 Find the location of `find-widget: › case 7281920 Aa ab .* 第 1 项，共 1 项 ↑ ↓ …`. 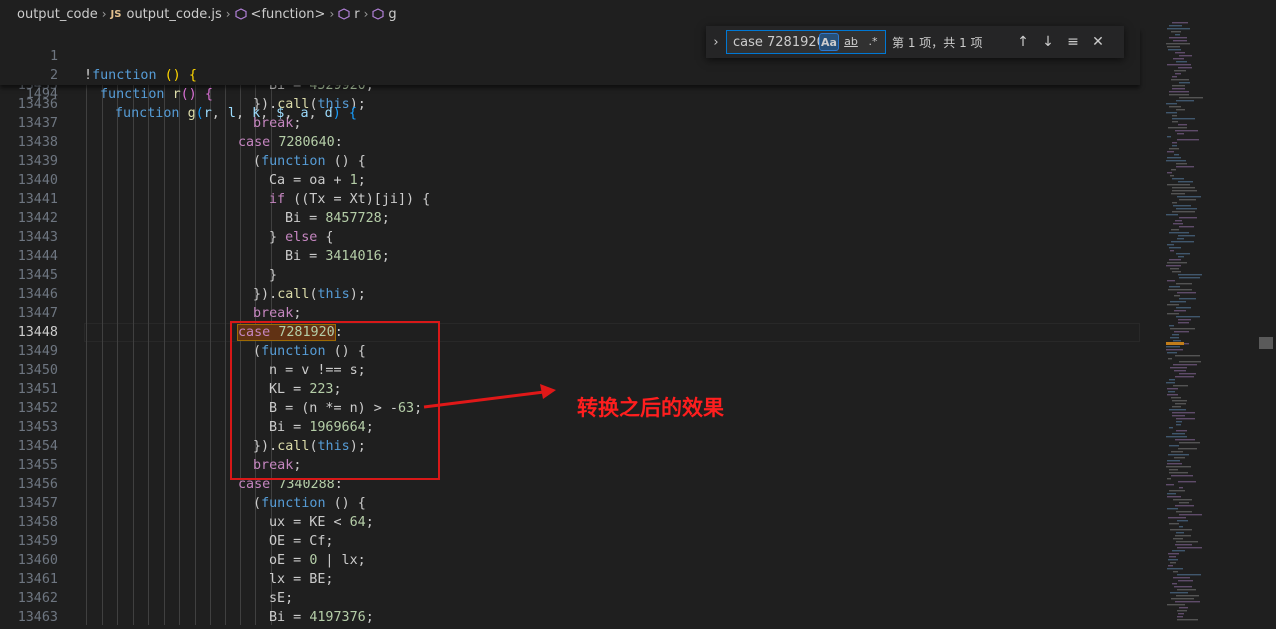

find-widget: › case 7281920 Aa ab .* 第 1 项，共 1 项 ↑ ↓ … is located at coordinates (915, 42).